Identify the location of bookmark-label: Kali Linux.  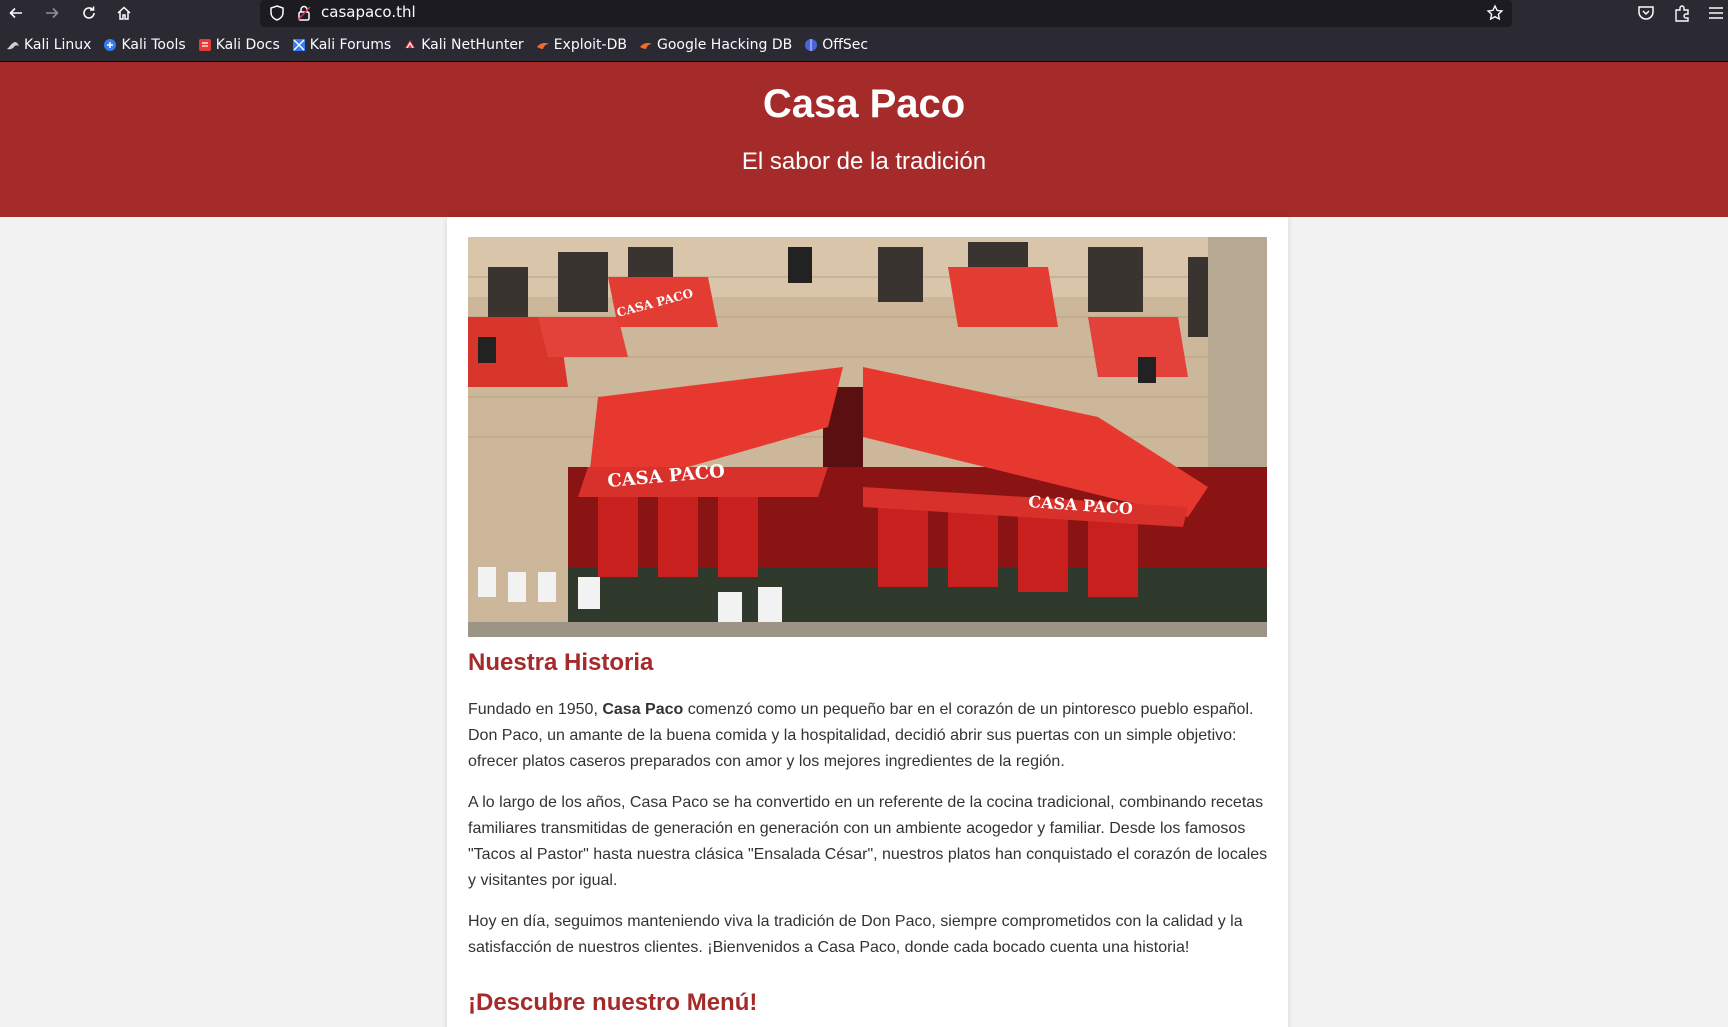
(58, 44).